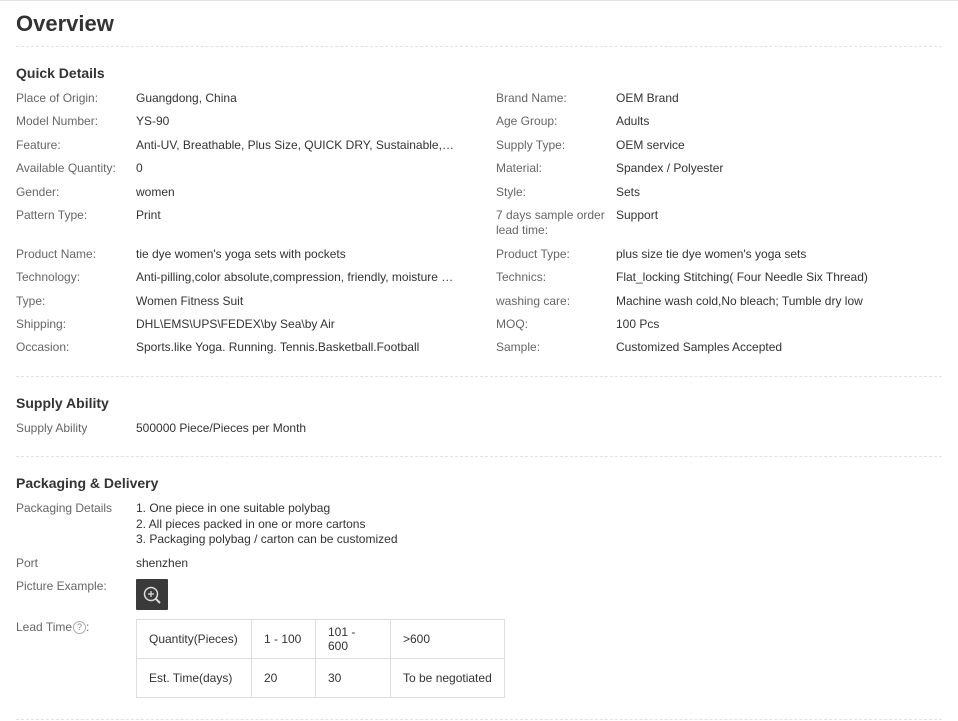  Describe the element at coordinates (550, 222) in the screenshot. I see `detail-label: 7 days sample order lead time:` at that location.